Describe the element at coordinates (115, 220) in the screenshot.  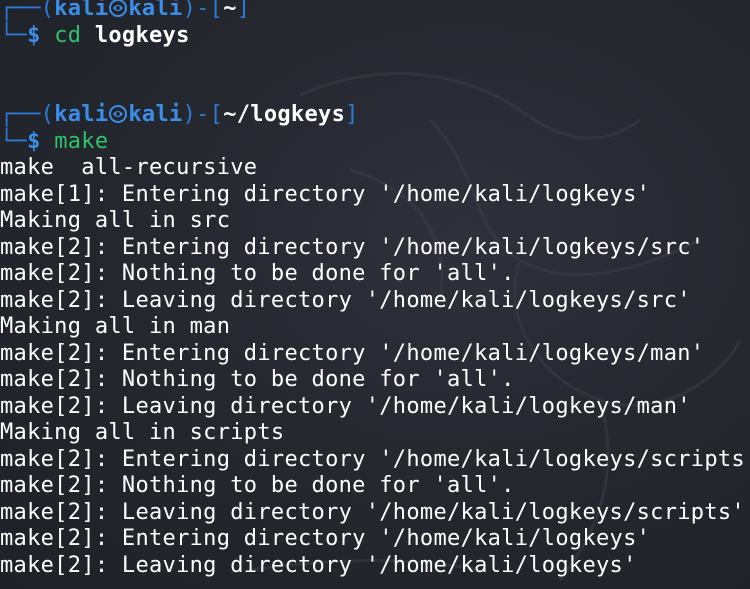
I see `output-line: Making all in src` at that location.